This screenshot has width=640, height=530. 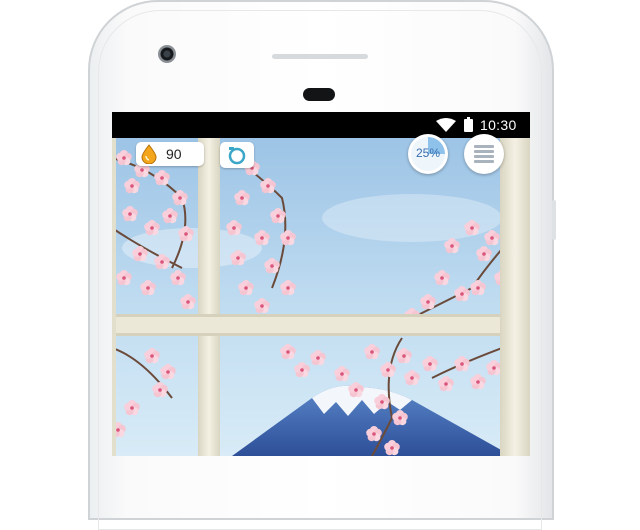 What do you see at coordinates (498, 125) in the screenshot?
I see `status-time: 10:30` at bounding box center [498, 125].